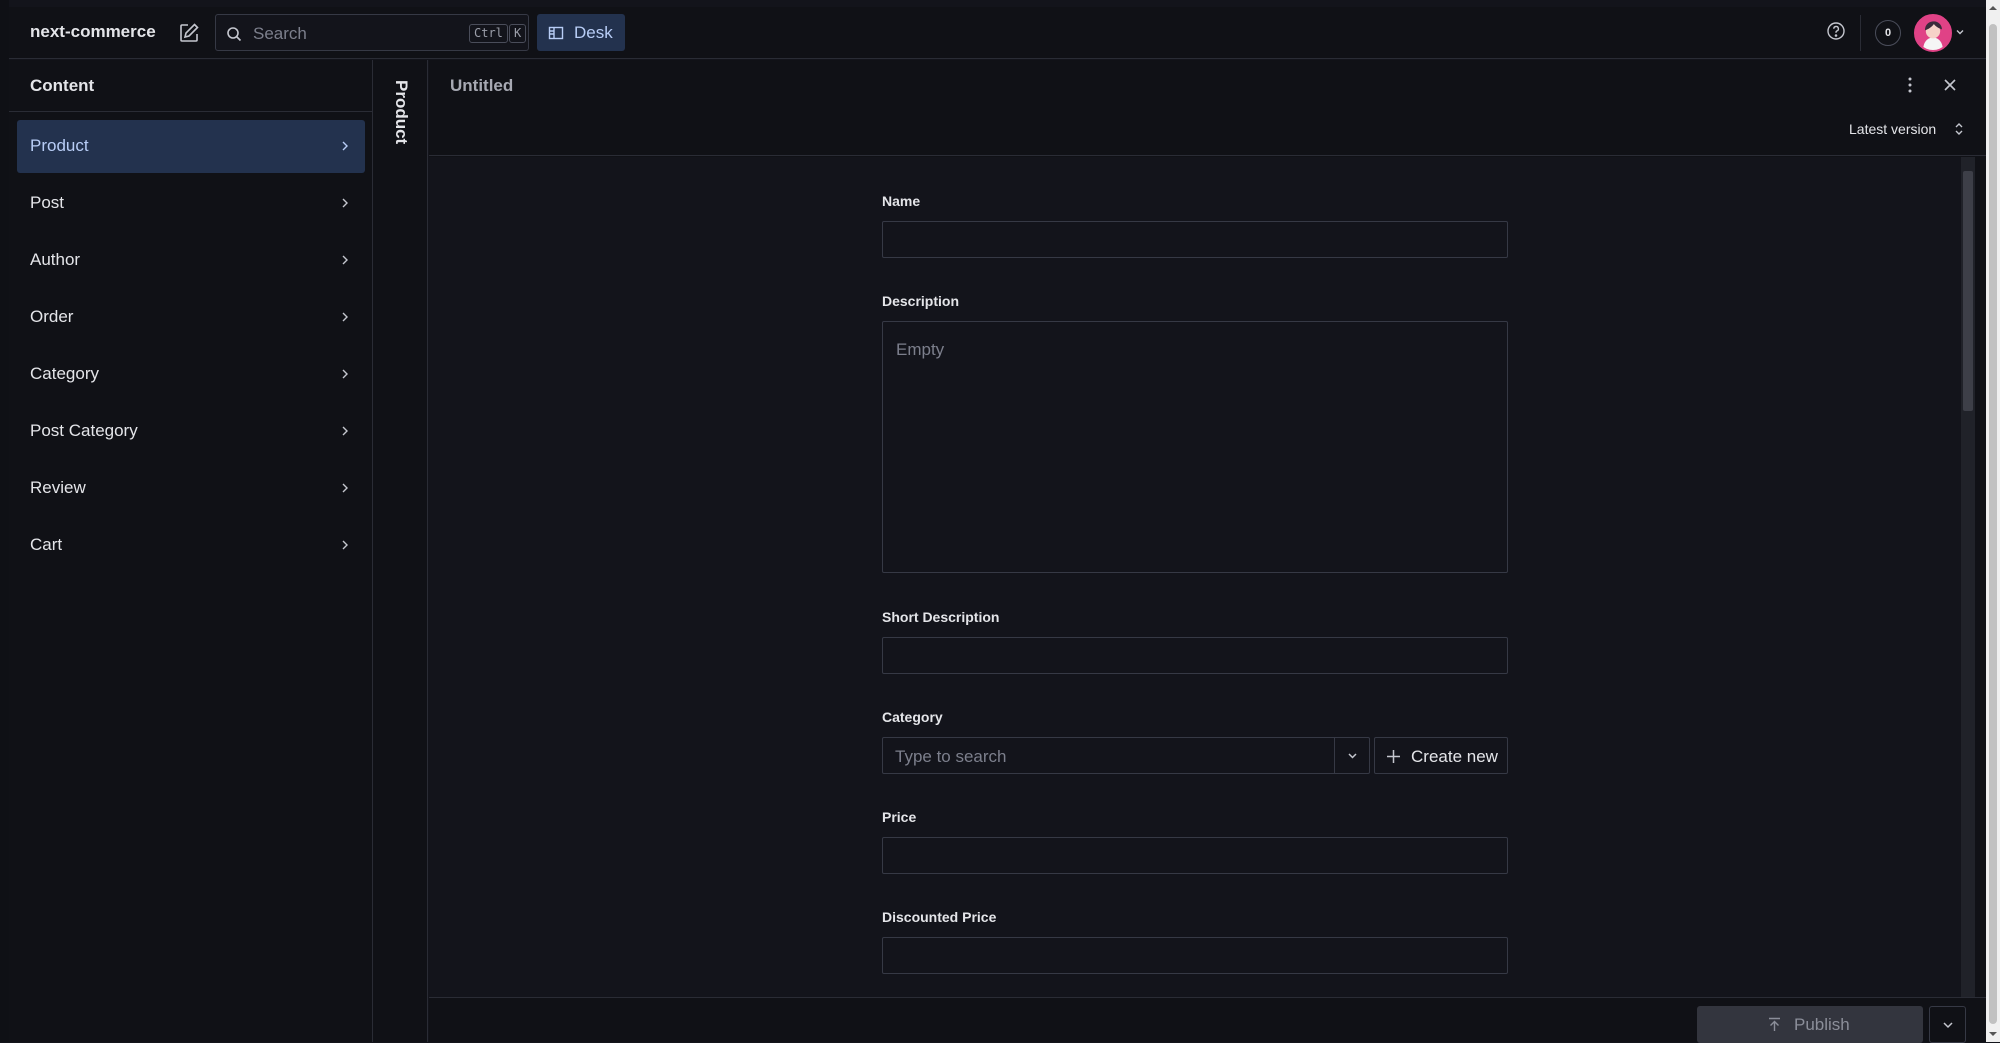 The height and width of the screenshot is (1043, 2000). What do you see at coordinates (234, 34) in the screenshot?
I see `search-icon` at bounding box center [234, 34].